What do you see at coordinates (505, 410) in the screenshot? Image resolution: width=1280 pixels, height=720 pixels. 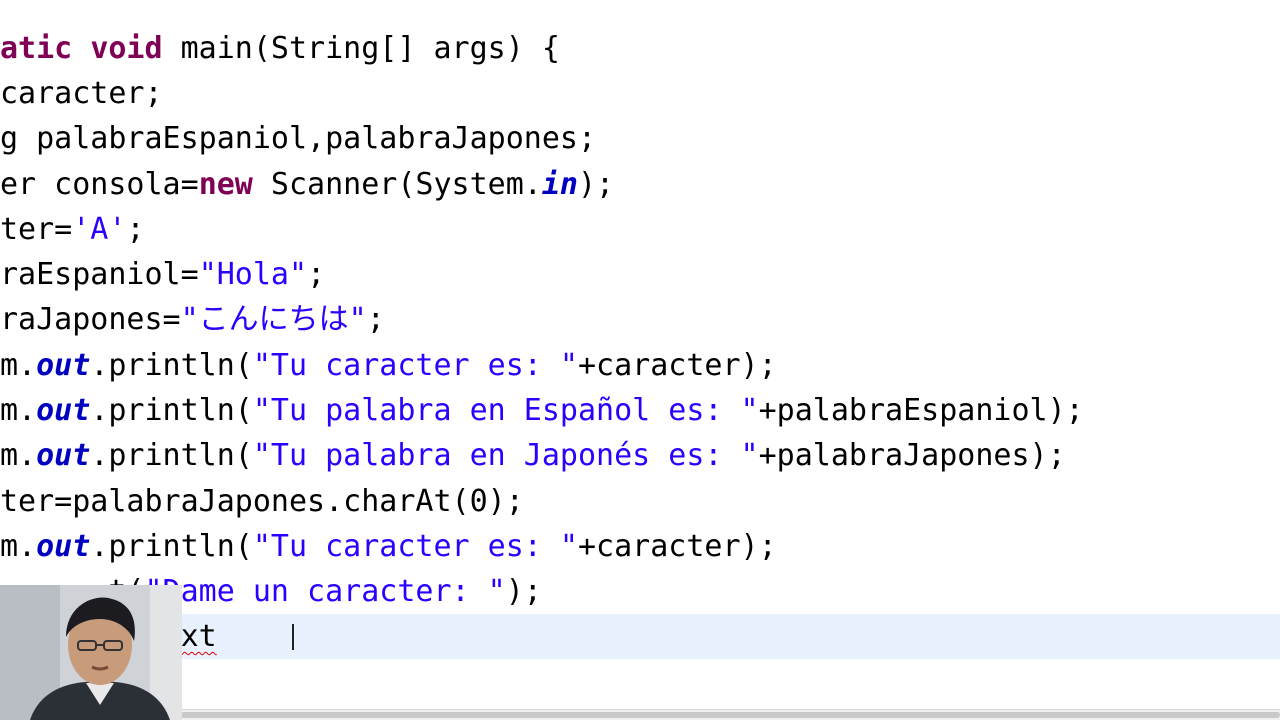 I see `code-token: "Tu palabra en Español es: "` at bounding box center [505, 410].